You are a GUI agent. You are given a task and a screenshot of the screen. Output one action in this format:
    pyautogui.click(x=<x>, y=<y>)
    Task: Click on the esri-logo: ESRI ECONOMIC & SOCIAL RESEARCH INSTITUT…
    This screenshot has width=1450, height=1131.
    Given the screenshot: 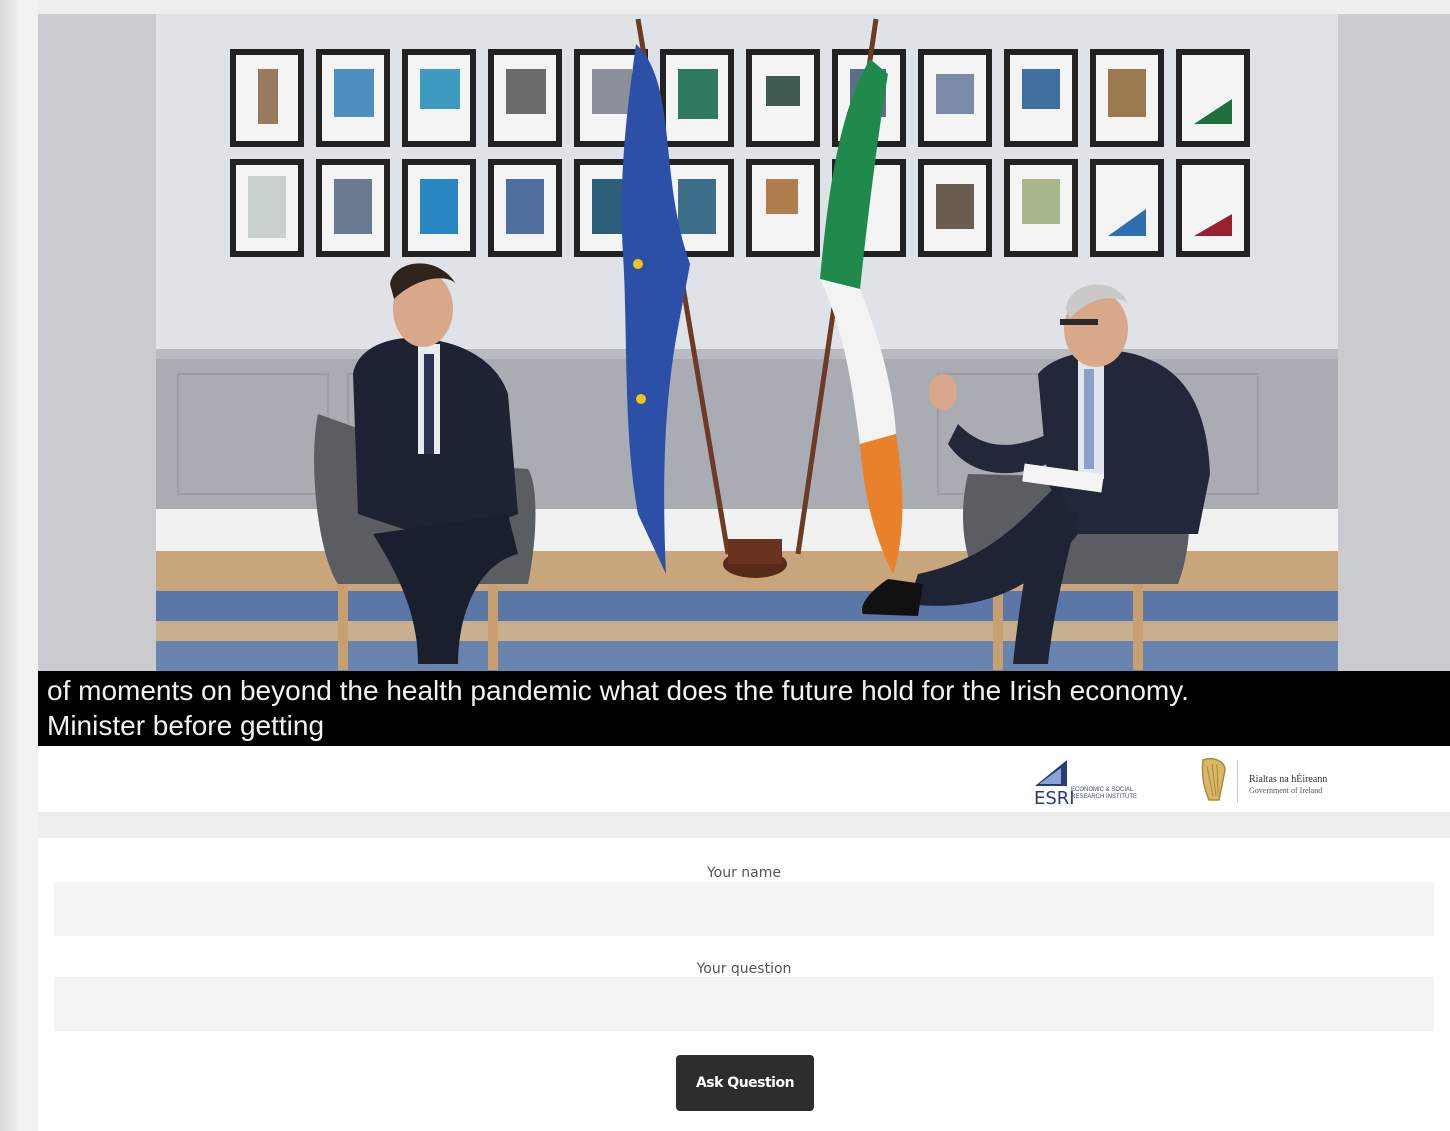 What is the action you would take?
    pyautogui.click(x=1095, y=782)
    